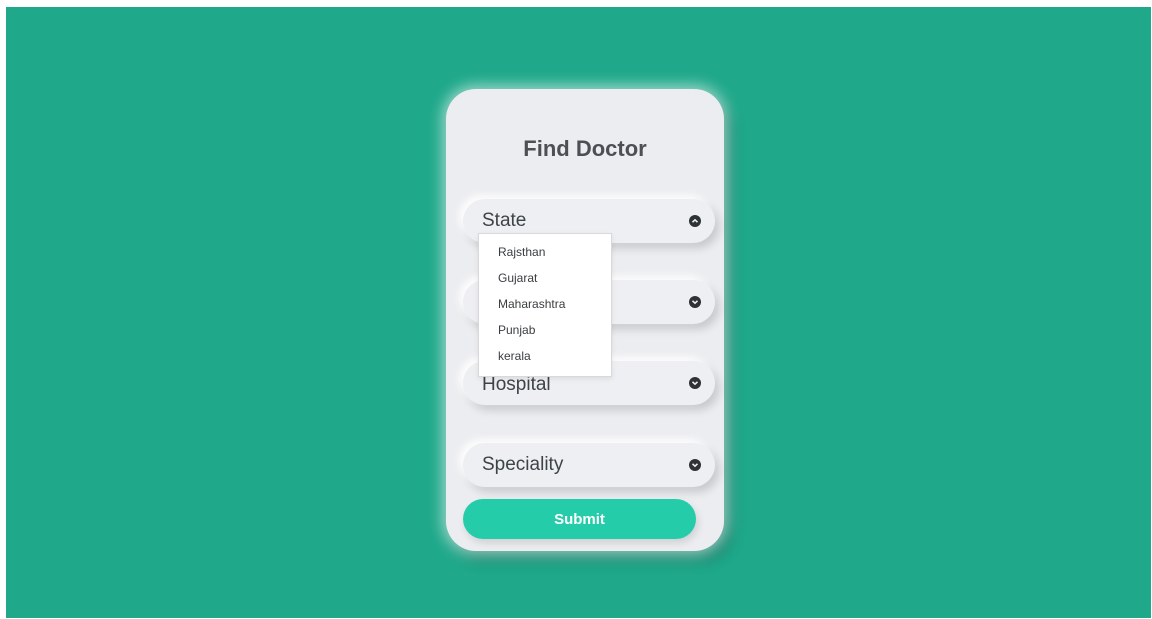 The image size is (1152, 619). I want to click on speciality-select: Speciality, so click(589, 465).